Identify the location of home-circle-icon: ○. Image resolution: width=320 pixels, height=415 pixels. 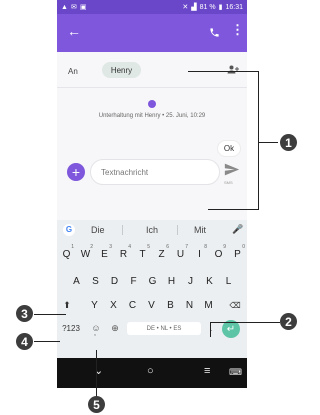
(150, 371).